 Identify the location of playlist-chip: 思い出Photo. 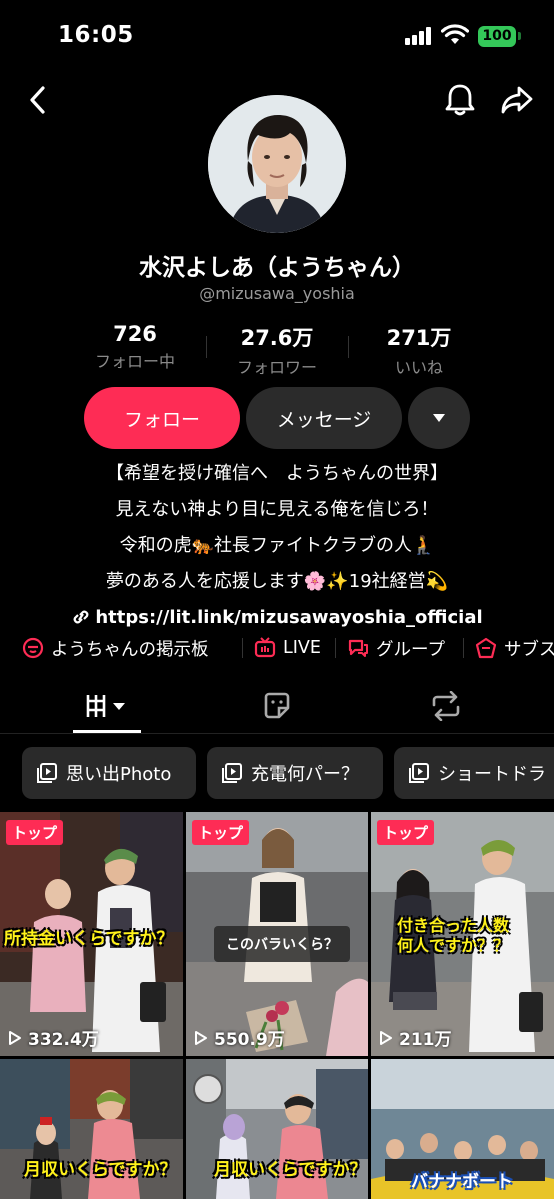
(109, 773).